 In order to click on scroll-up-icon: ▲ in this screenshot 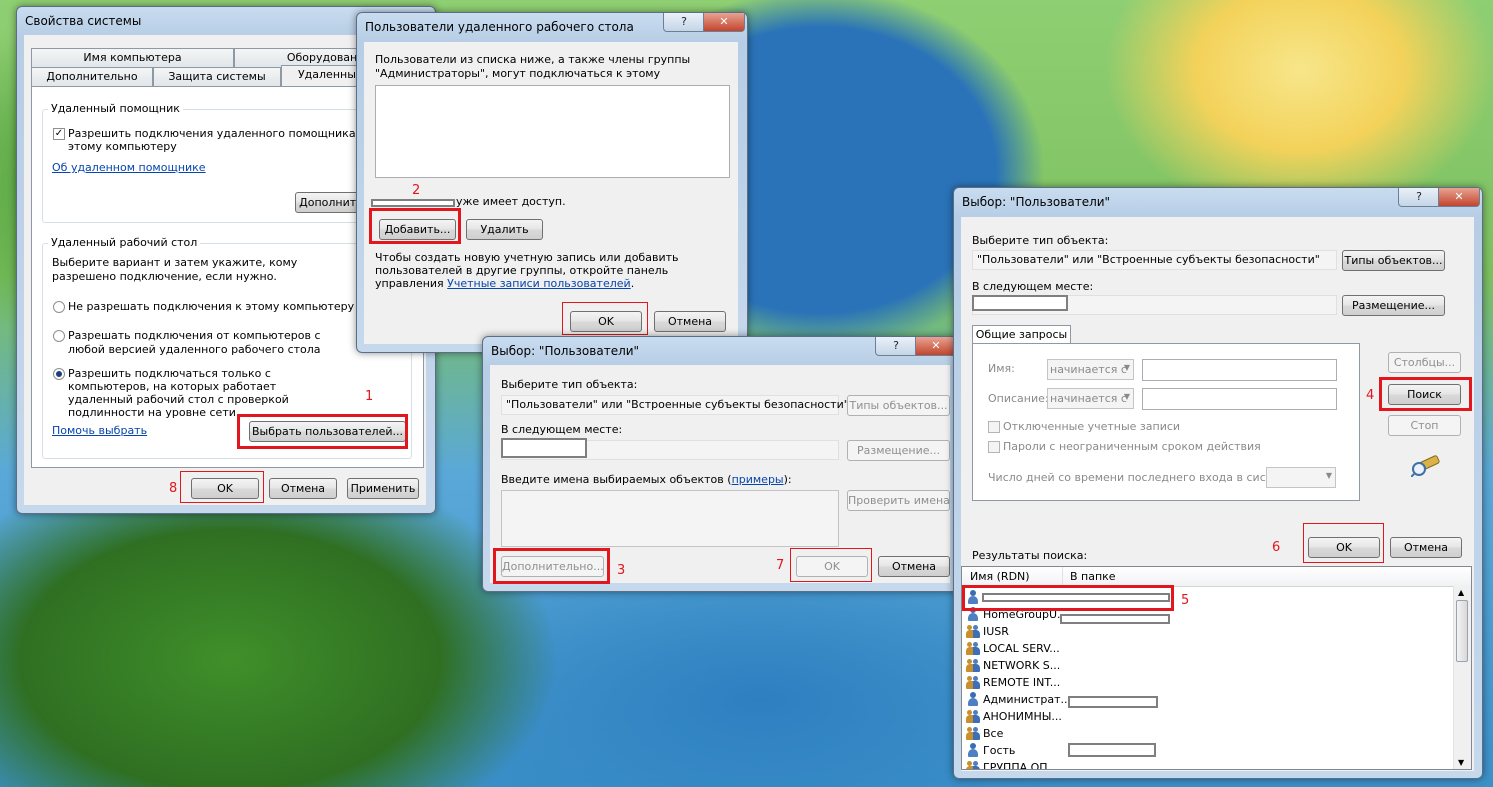, I will do `click(1461, 592)`.